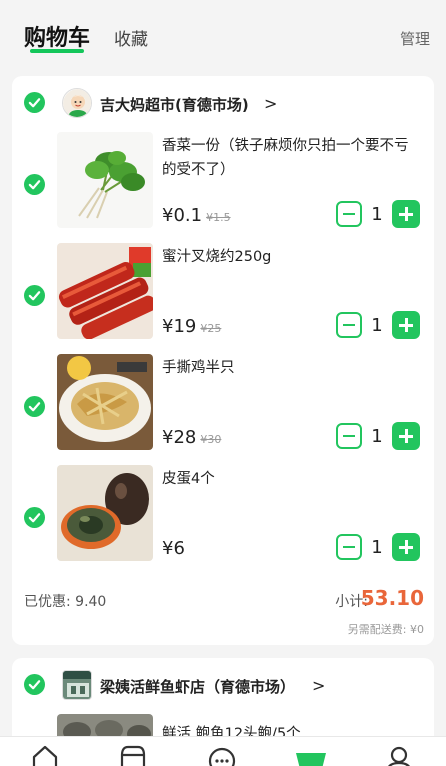 This screenshot has height=766, width=446. I want to click on profile-icon, so click(399, 756).